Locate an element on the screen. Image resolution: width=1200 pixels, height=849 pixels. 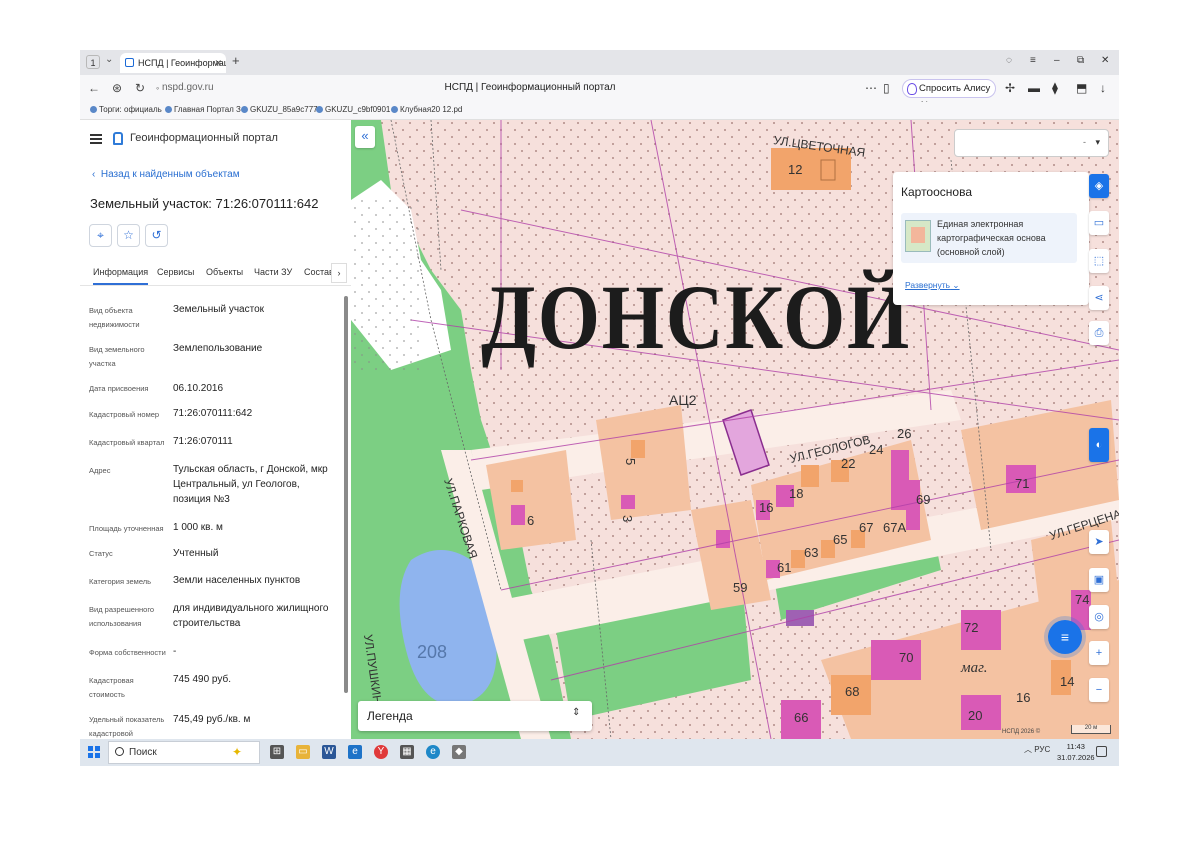
share-tool-button: ⋖ is located at coordinates (1099, 298).